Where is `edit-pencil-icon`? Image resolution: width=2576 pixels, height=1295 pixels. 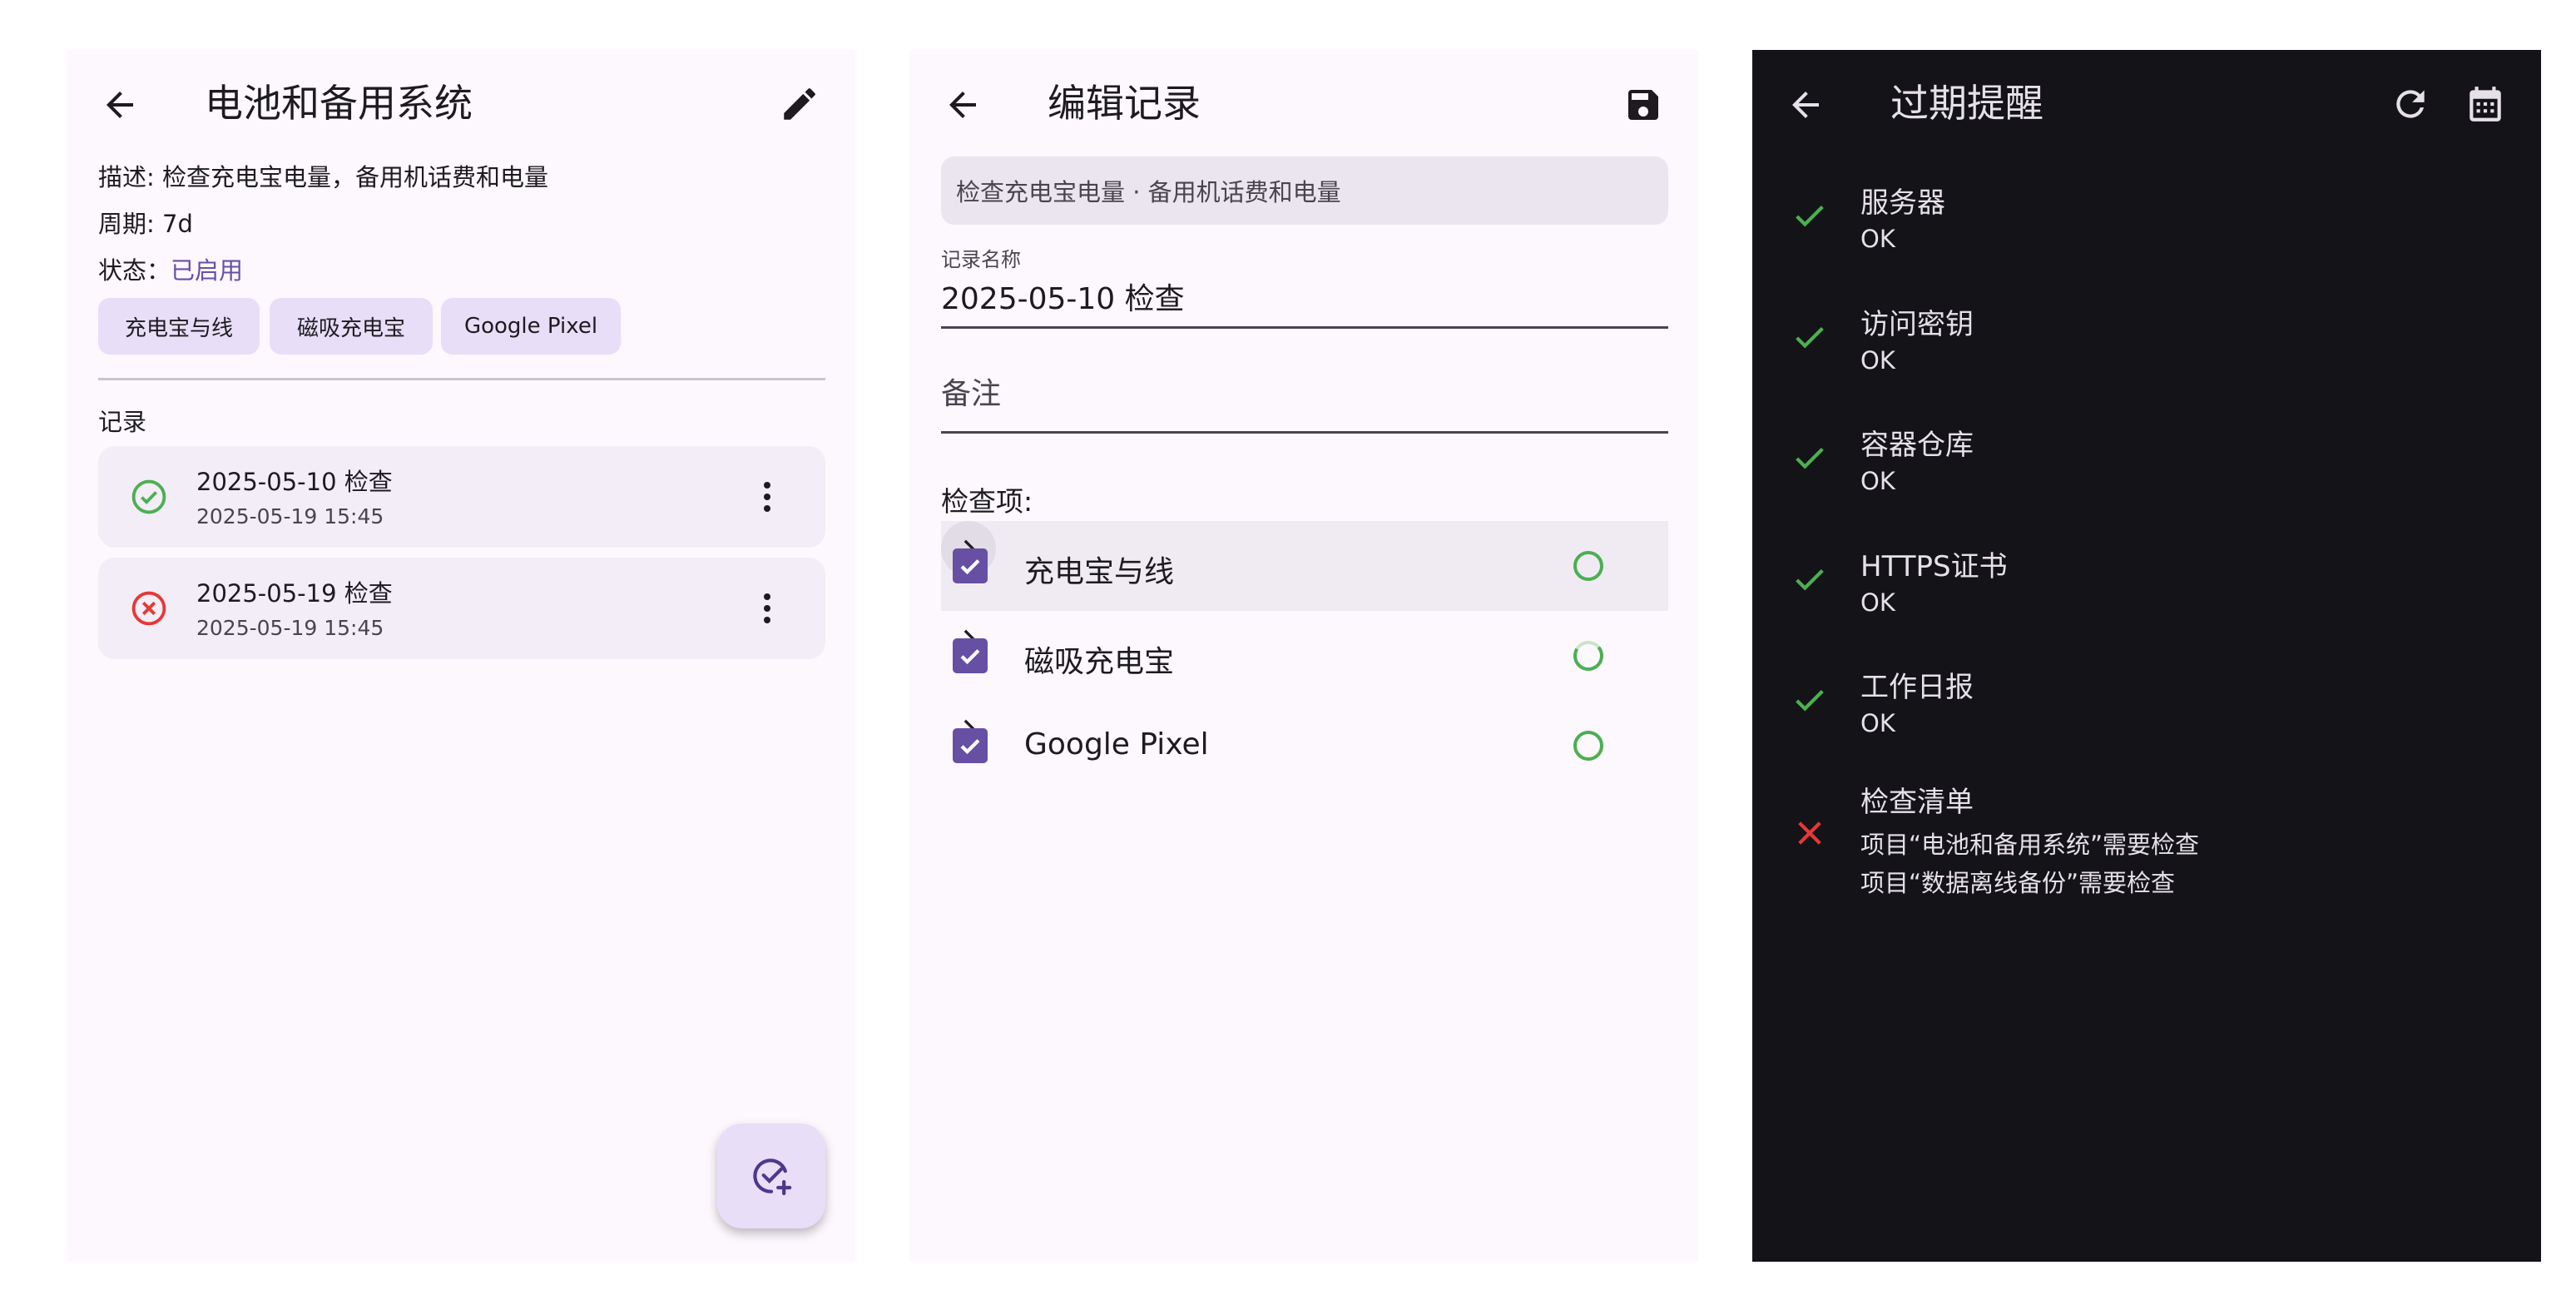 edit-pencil-icon is located at coordinates (800, 104).